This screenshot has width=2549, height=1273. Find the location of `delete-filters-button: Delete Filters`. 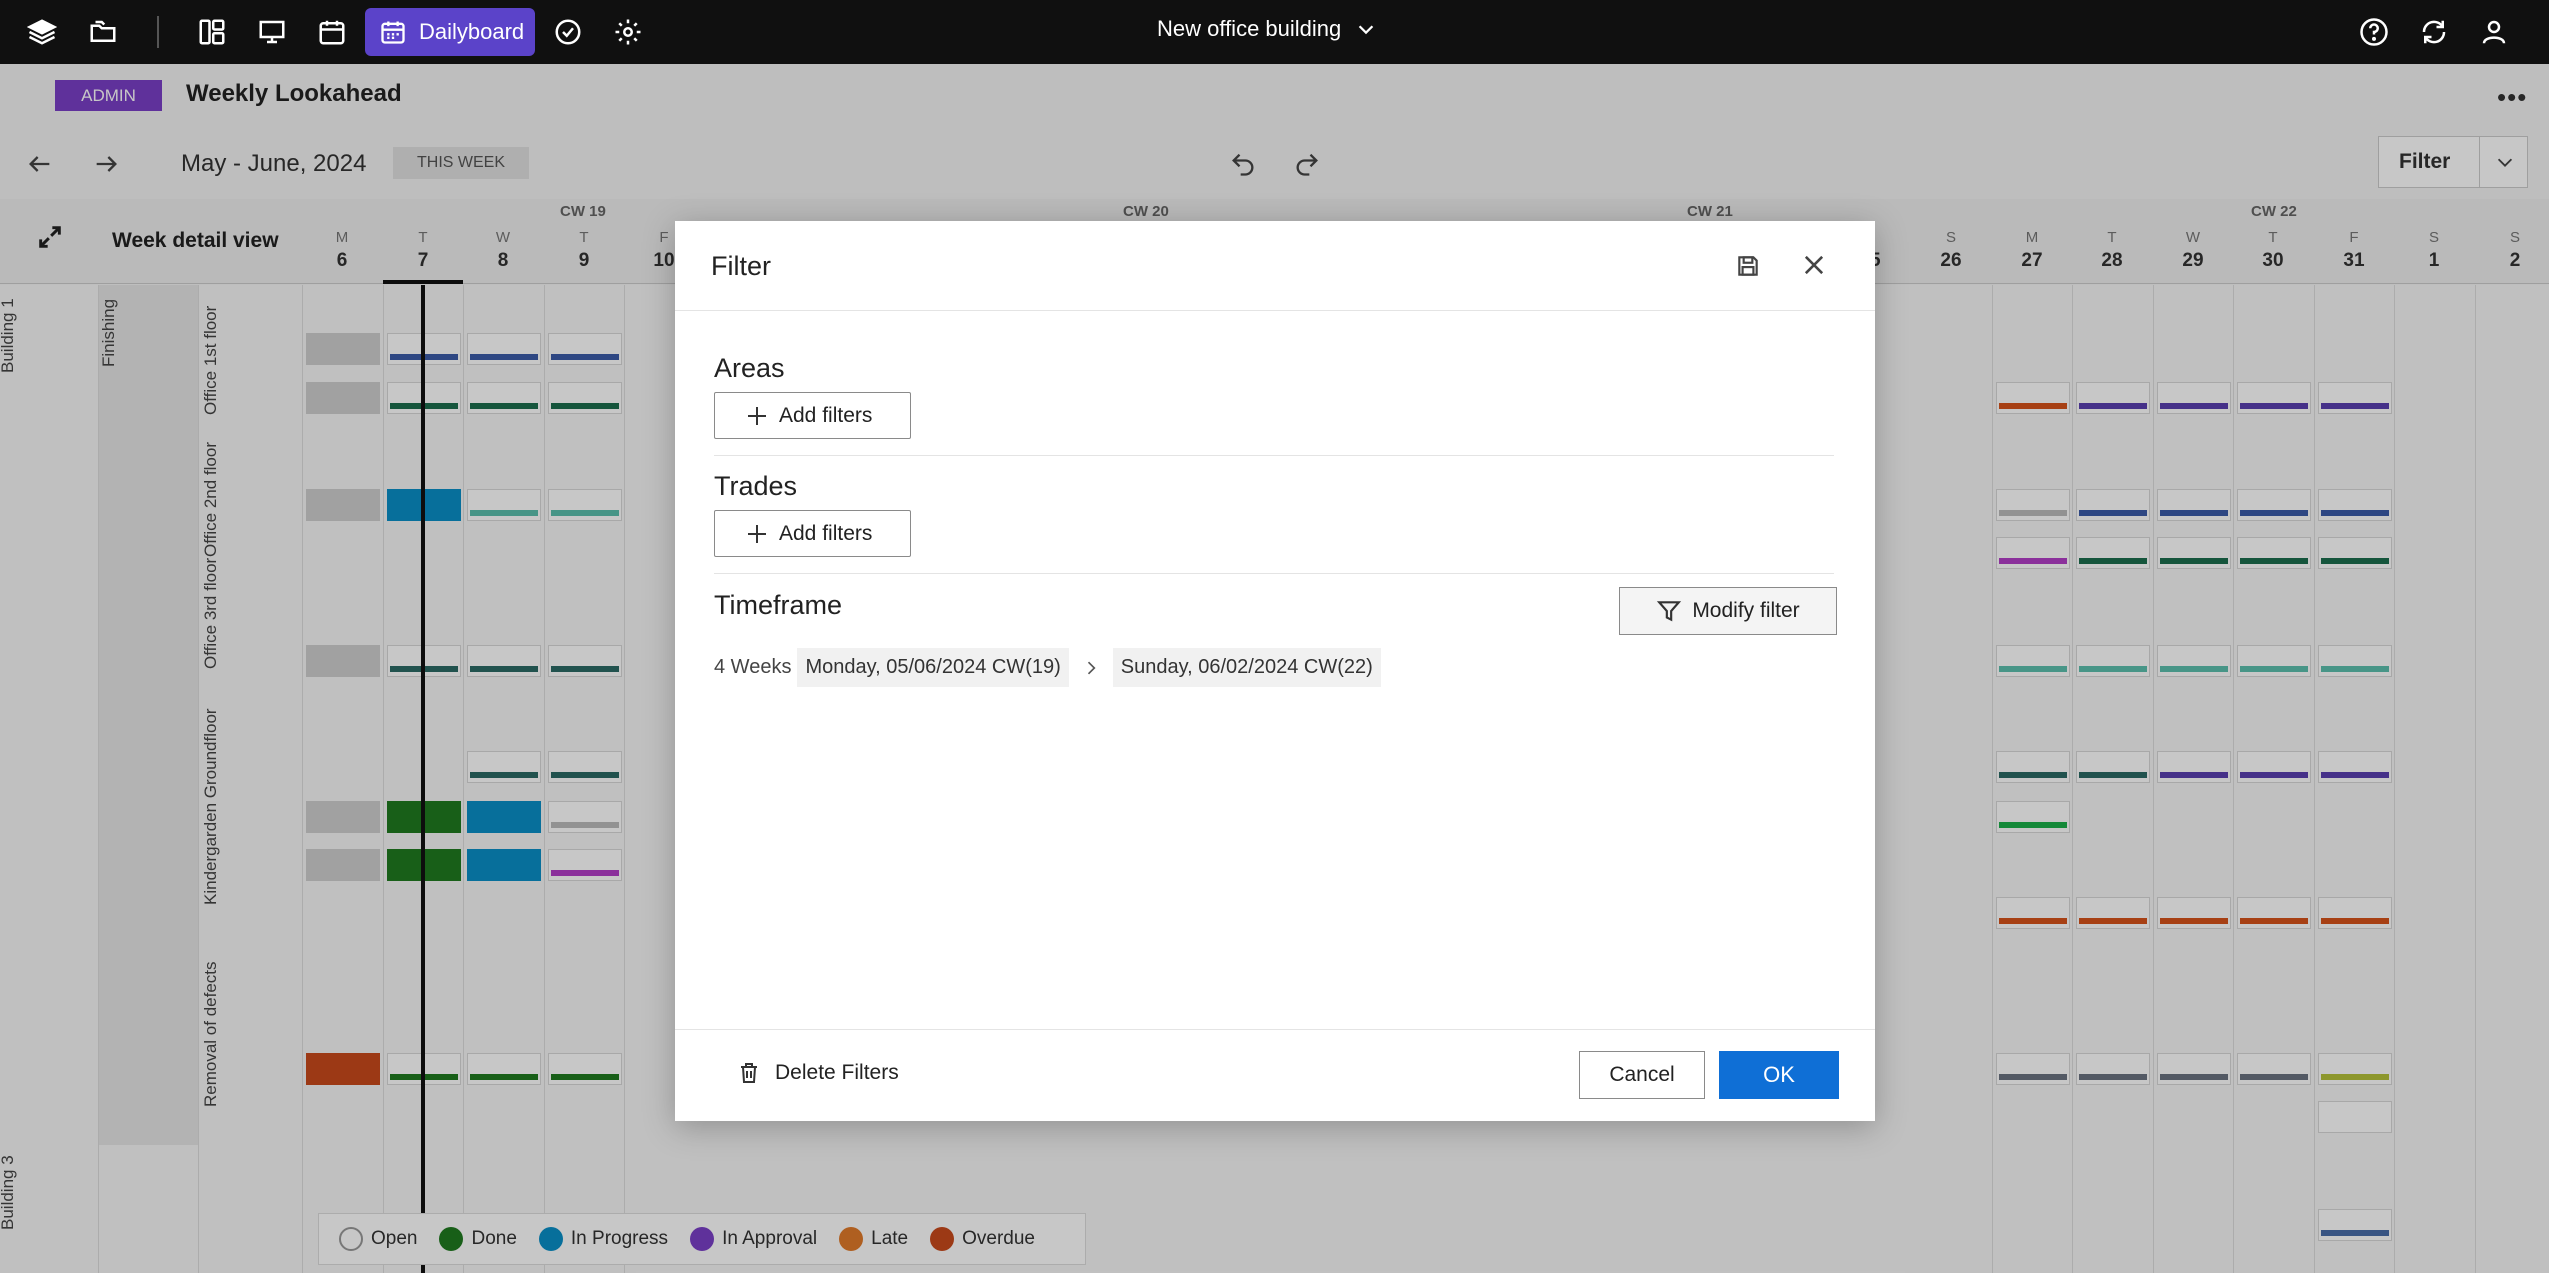

delete-filters-button: Delete Filters is located at coordinates (818, 1073).